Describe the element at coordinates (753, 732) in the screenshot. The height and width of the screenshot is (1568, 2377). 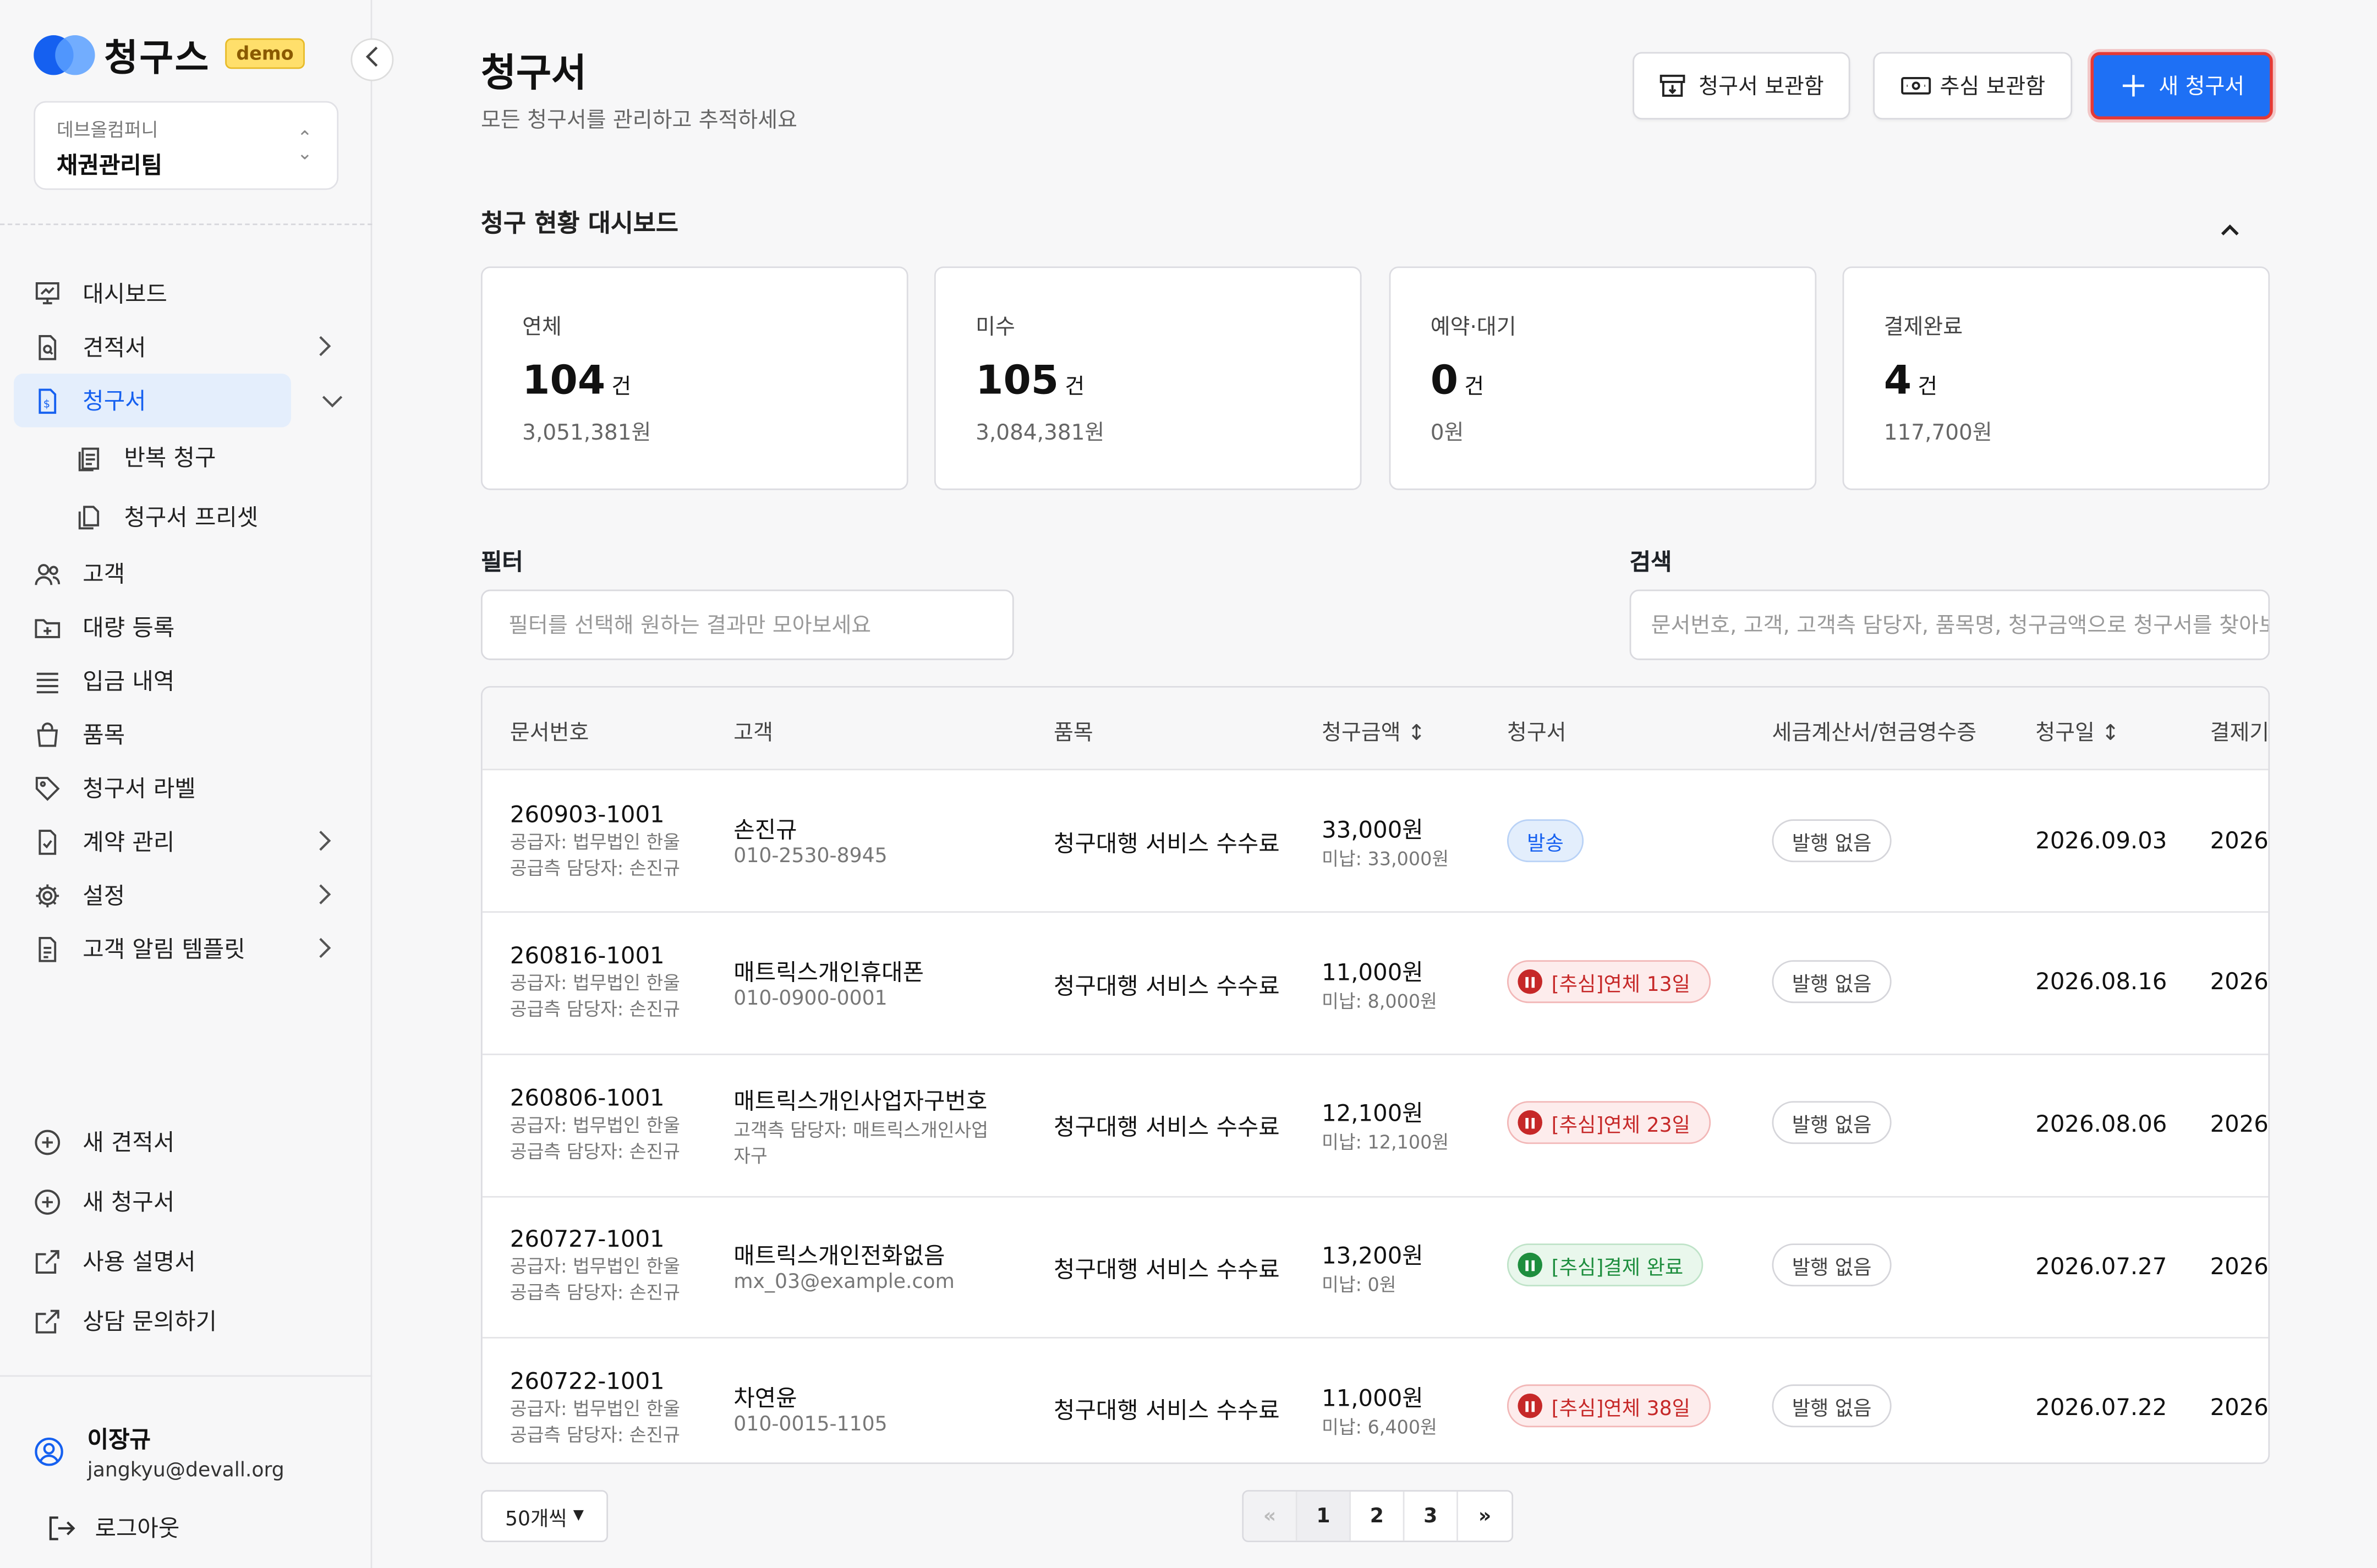
I see `column-header-customer: 고객` at that location.